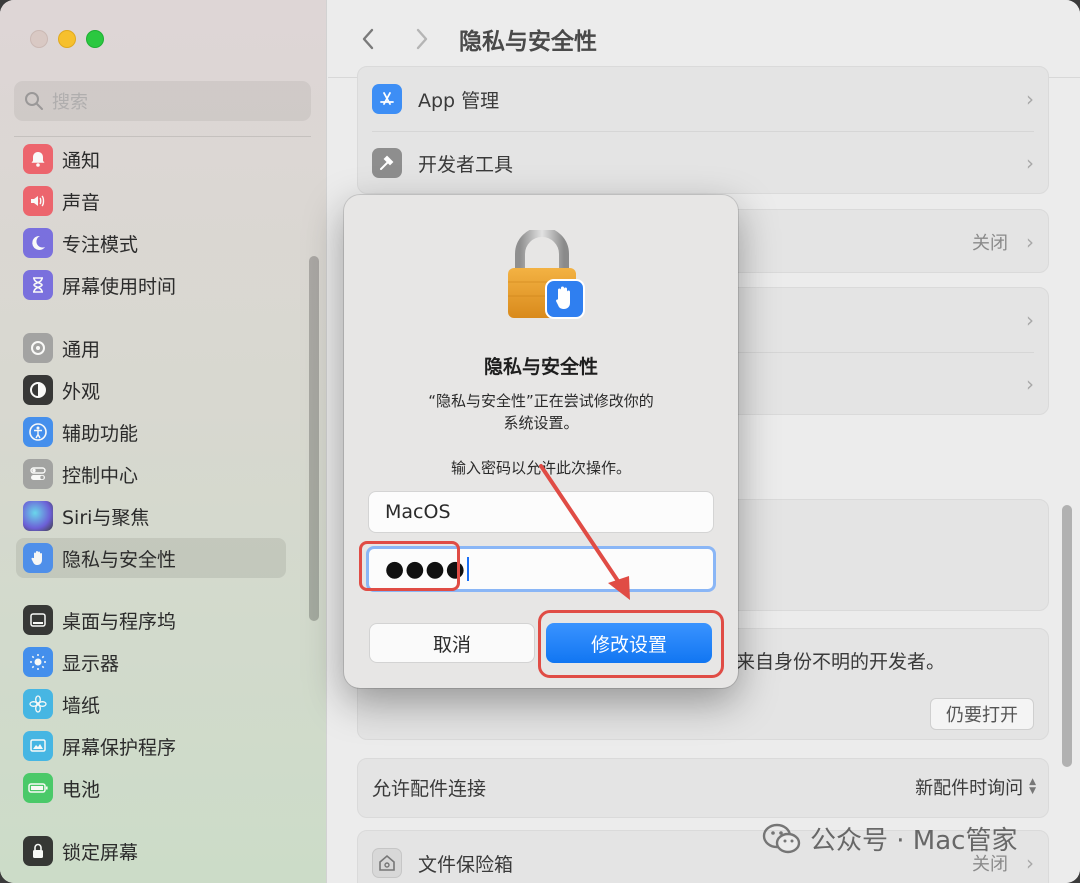 The height and width of the screenshot is (883, 1080). I want to click on hand-icon, so click(38, 558).